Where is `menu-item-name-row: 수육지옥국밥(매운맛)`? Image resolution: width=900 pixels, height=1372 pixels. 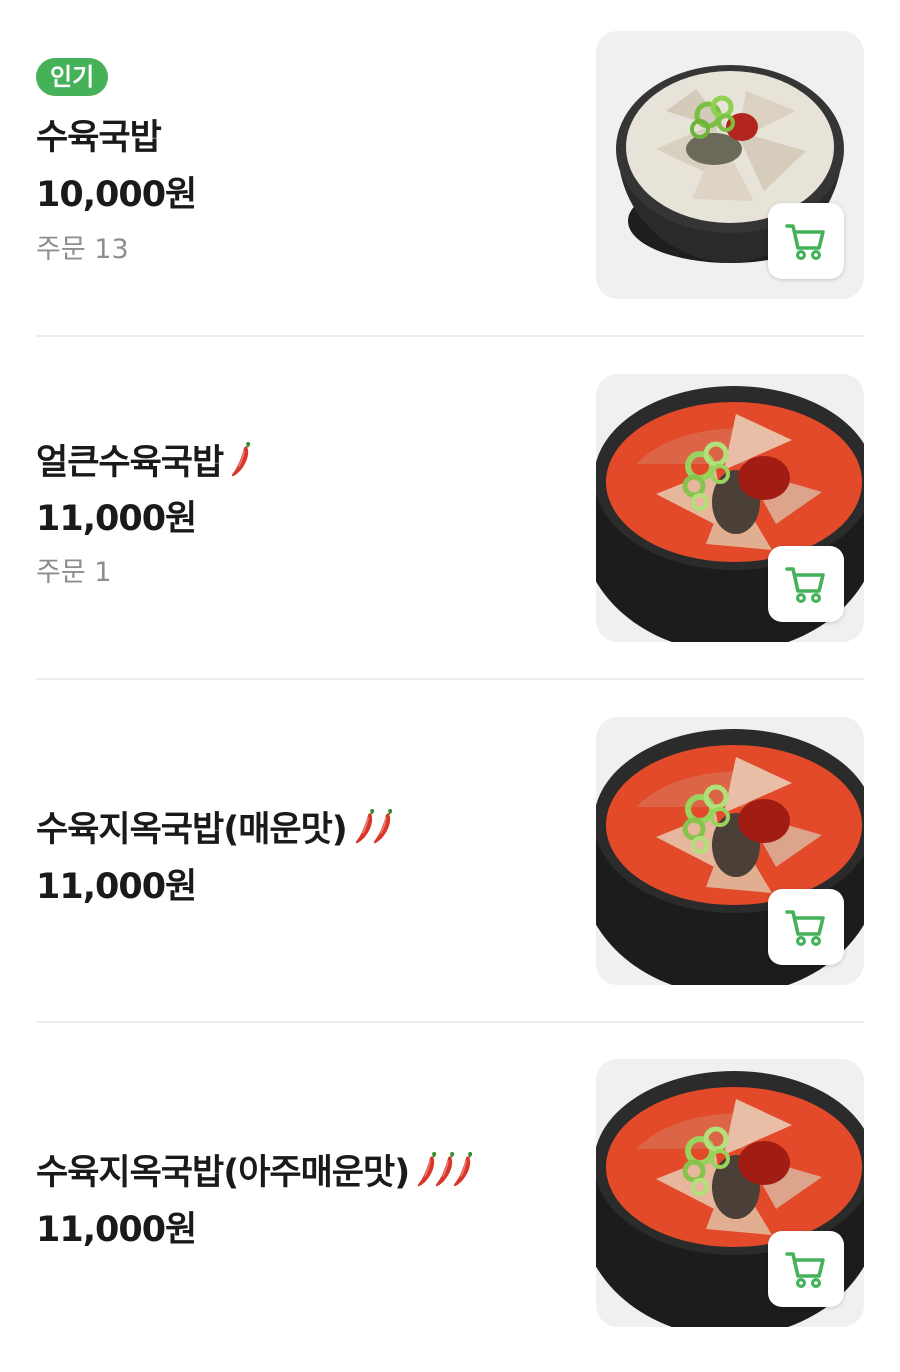 menu-item-name-row: 수육지옥국밥(매운맛) is located at coordinates (213, 826).